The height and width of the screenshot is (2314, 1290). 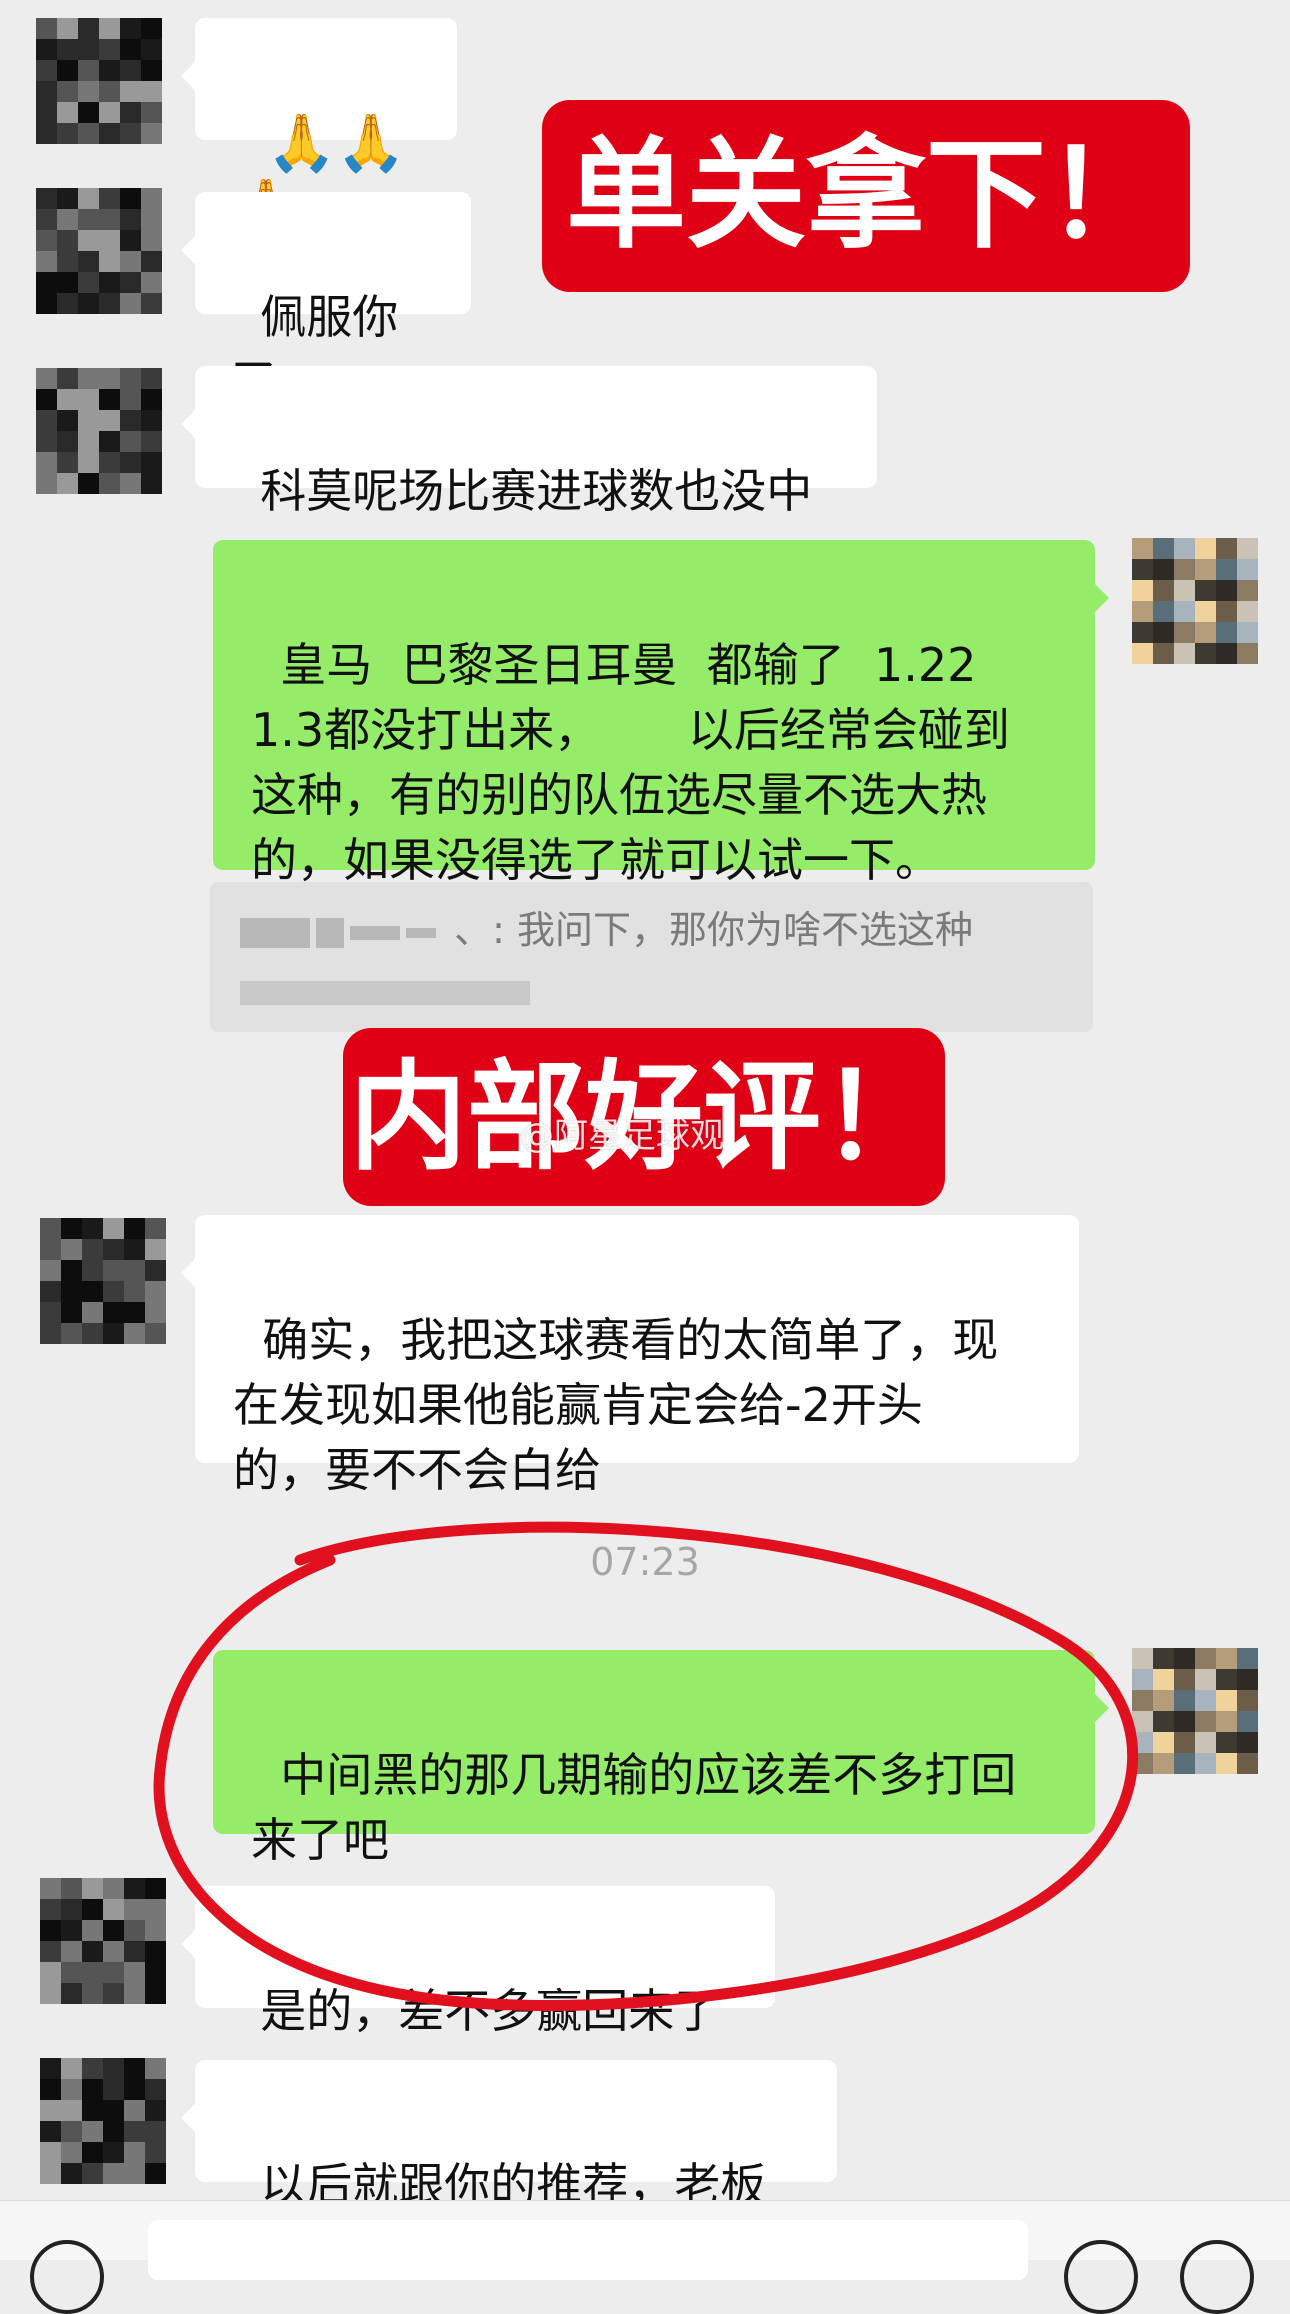 I want to click on promo-banner-top: 单关拿下！, so click(x=866, y=196).